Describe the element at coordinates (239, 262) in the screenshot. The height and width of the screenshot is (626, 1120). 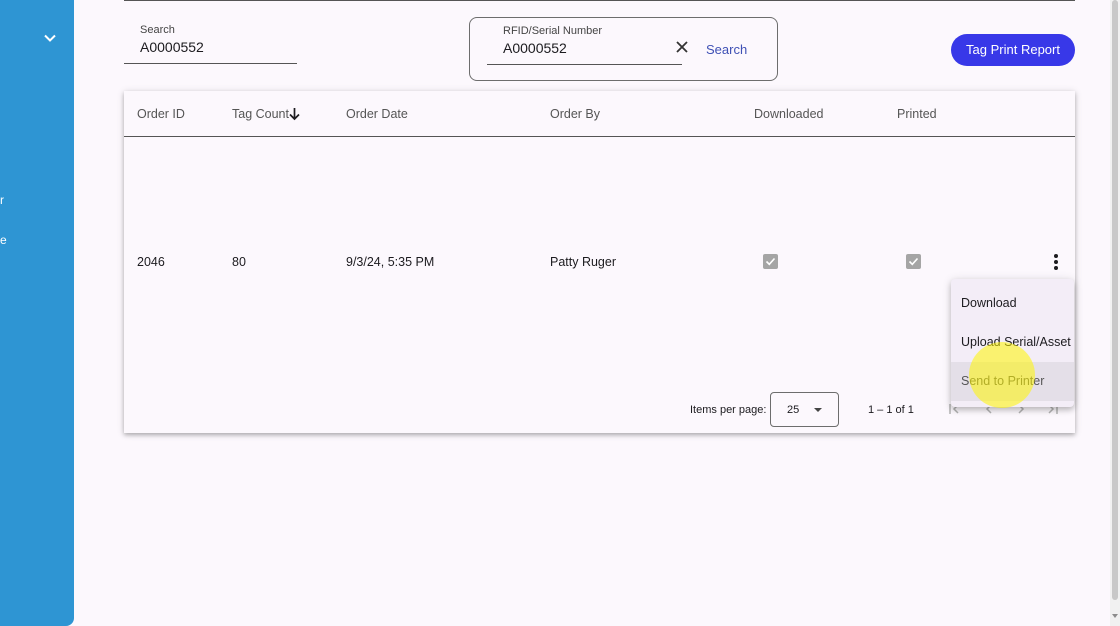
I see `cell-tag-count: 80` at that location.